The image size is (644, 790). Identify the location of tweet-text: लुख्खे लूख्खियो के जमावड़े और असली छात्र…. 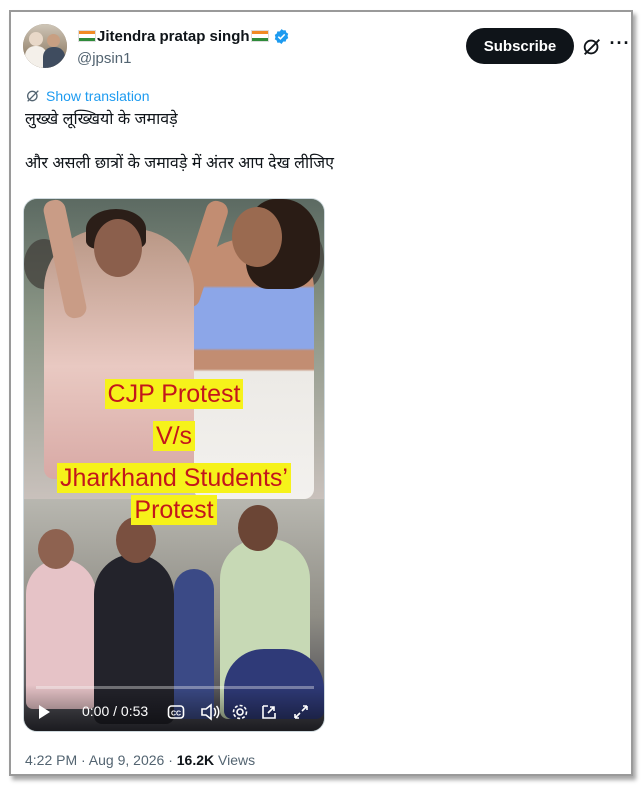
(320, 142).